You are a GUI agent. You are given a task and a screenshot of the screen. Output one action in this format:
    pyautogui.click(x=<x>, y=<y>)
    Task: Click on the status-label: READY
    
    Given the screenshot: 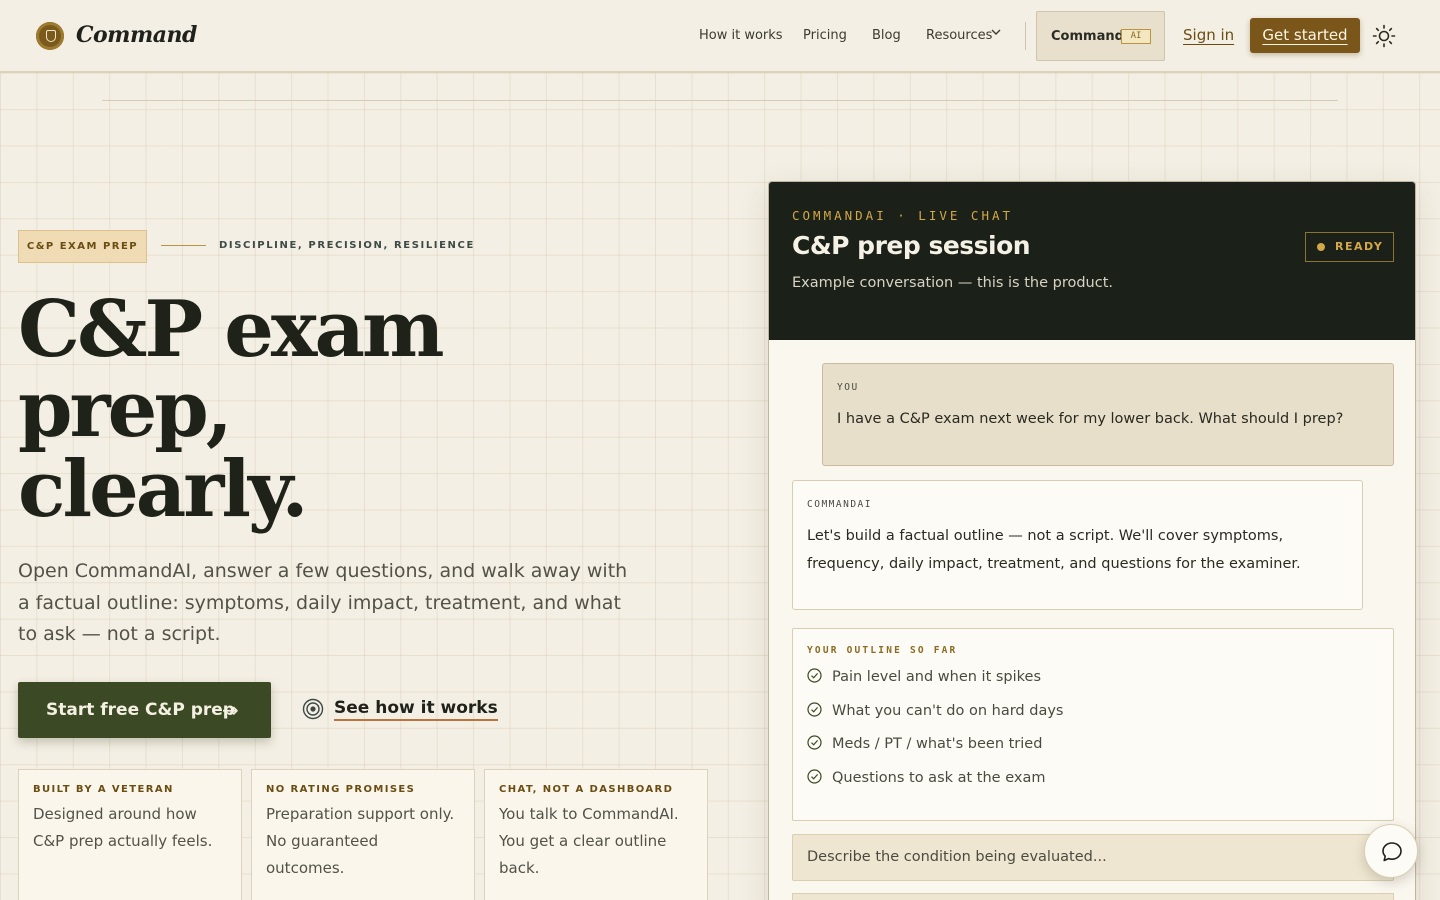 What is the action you would take?
    pyautogui.click(x=1359, y=246)
    